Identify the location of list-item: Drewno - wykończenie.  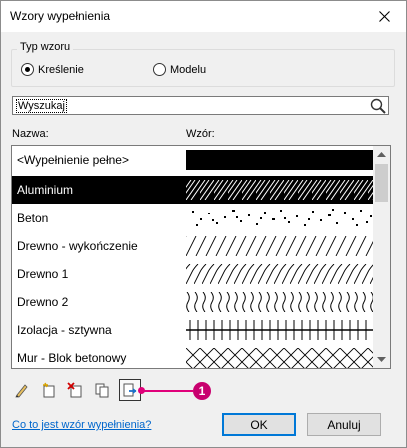
(193, 246).